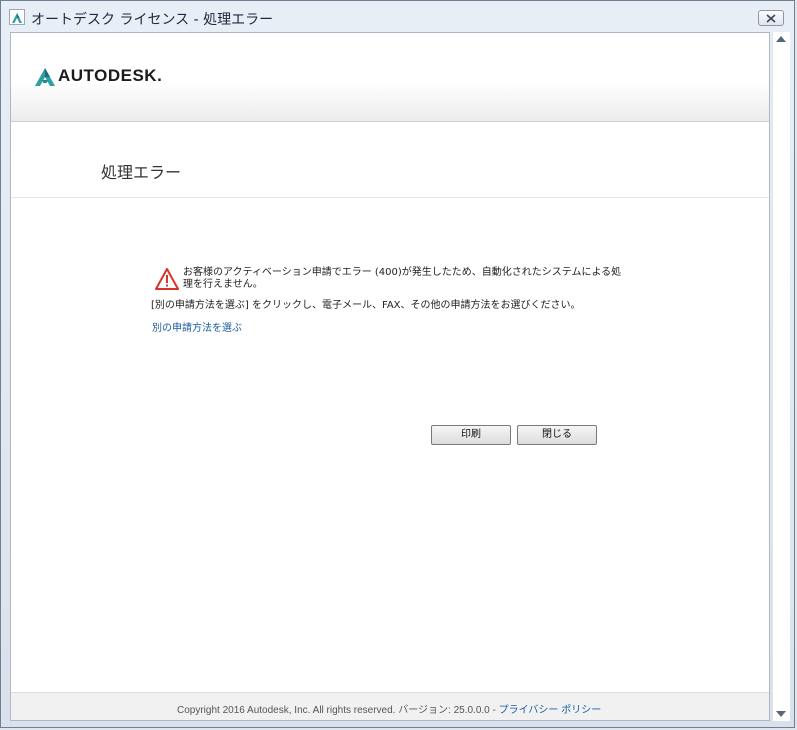  I want to click on vertical-scrollbar, so click(781, 376).